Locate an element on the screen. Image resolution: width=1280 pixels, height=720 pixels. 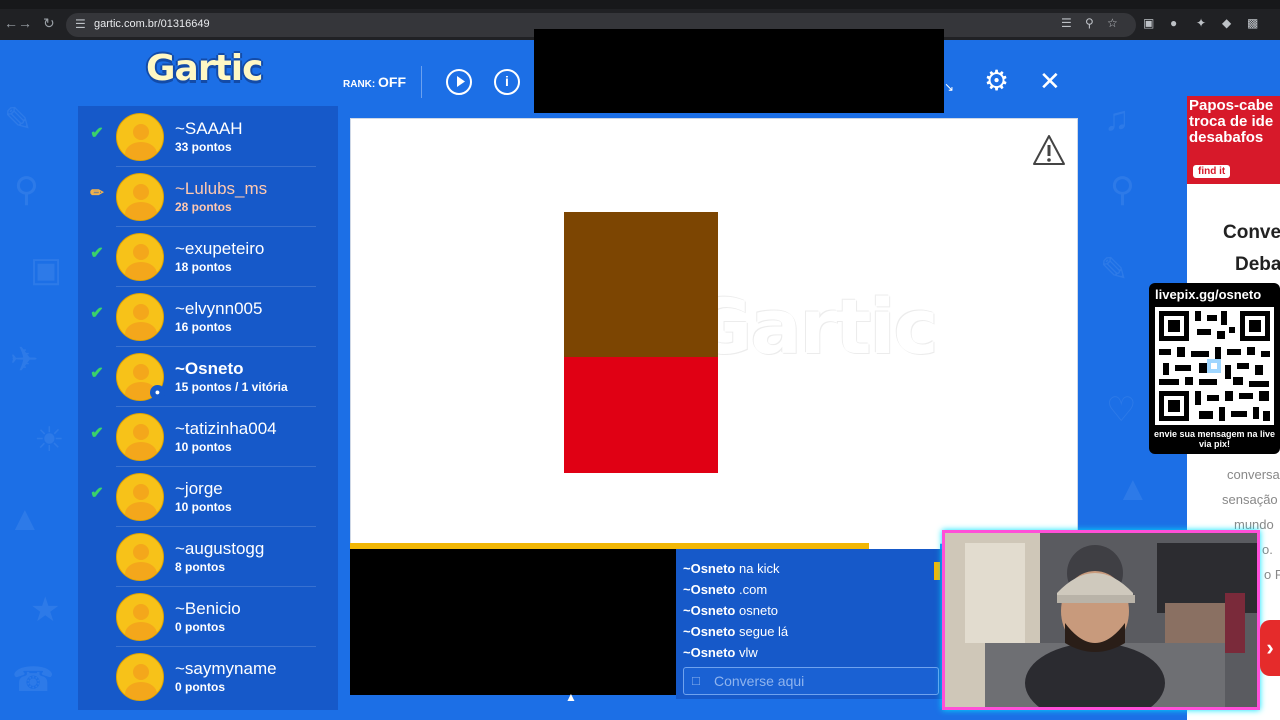
back-icon: ← is located at coordinates (11, 23).